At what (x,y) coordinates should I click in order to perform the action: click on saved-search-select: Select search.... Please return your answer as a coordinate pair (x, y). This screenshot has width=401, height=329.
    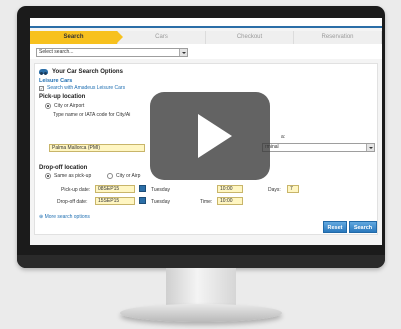
    Looking at the image, I should click on (112, 52).